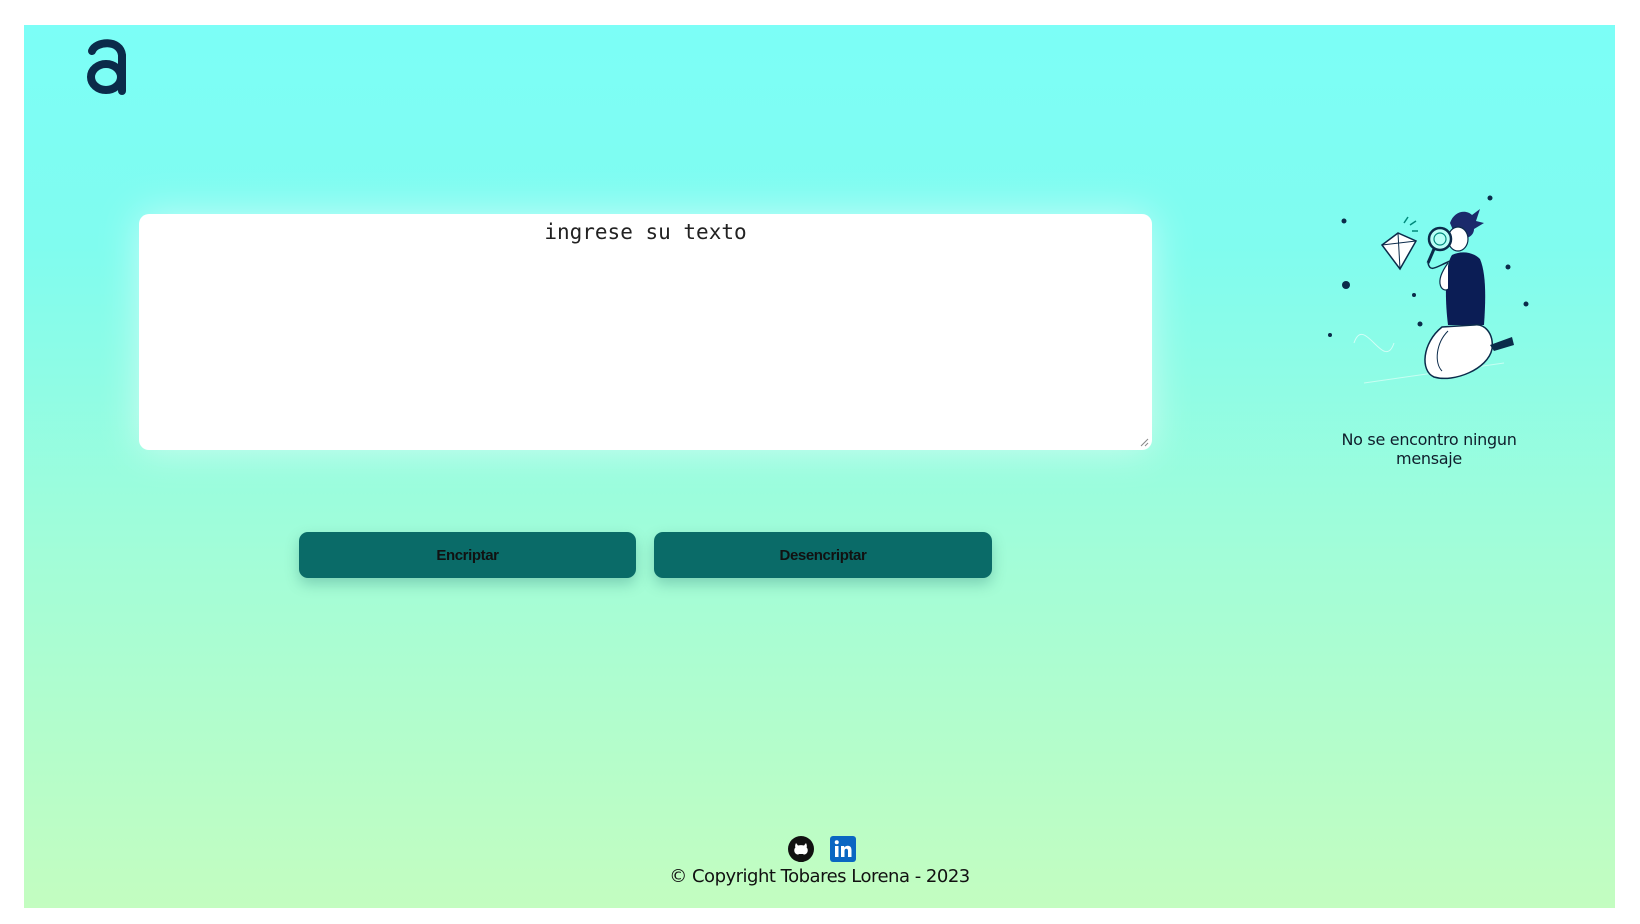  I want to click on resize-grip-icon, so click(1144, 442).